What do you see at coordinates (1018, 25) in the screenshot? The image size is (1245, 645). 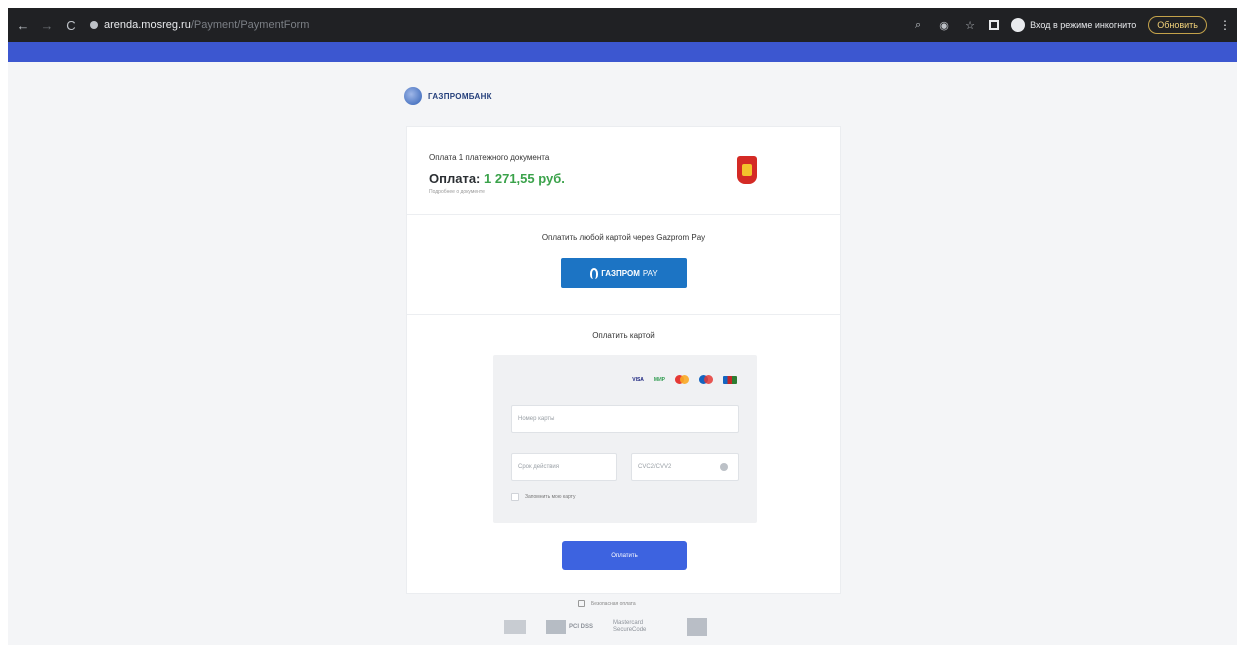 I see `avatar` at bounding box center [1018, 25].